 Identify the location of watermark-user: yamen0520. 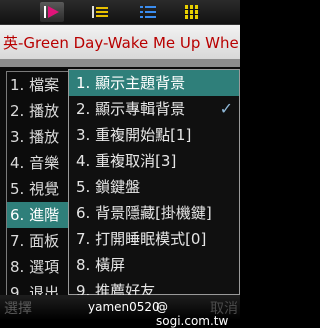
(124, 307).